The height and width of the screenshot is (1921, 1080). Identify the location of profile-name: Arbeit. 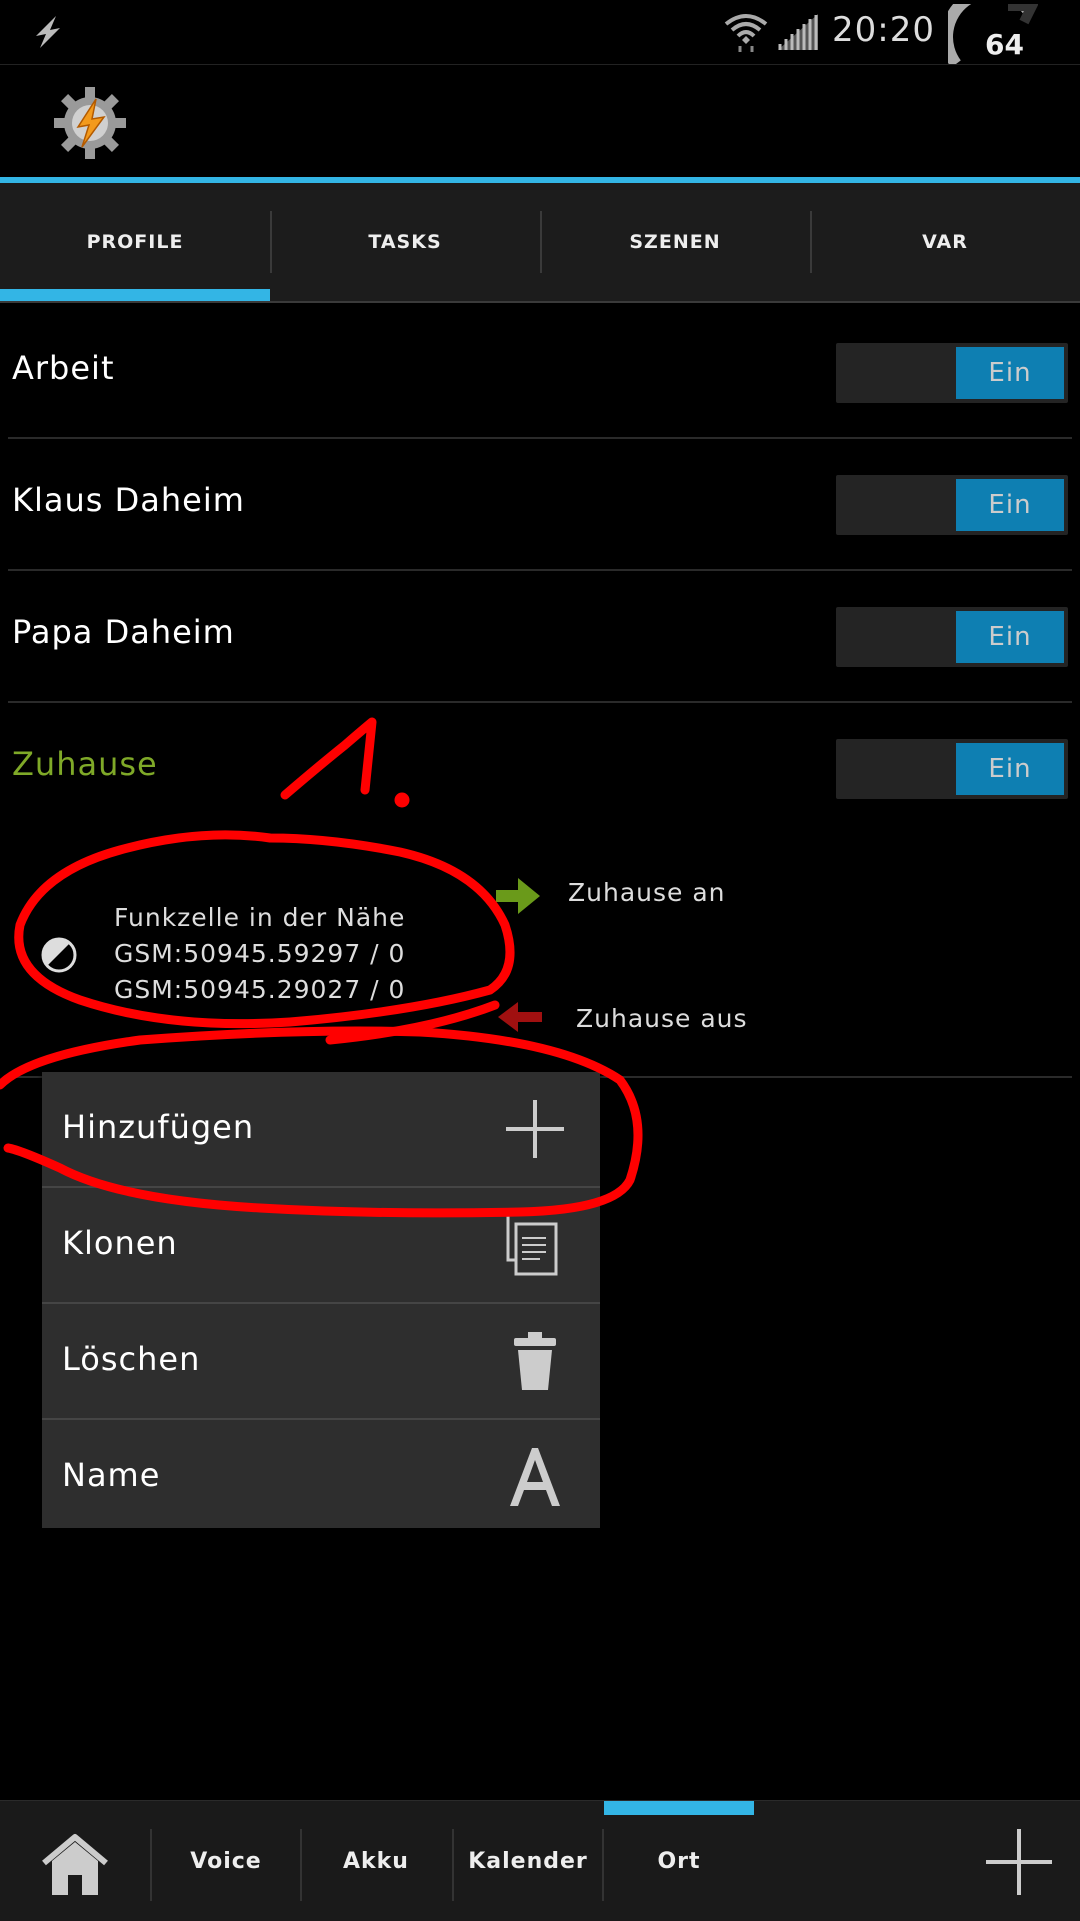
(63, 368).